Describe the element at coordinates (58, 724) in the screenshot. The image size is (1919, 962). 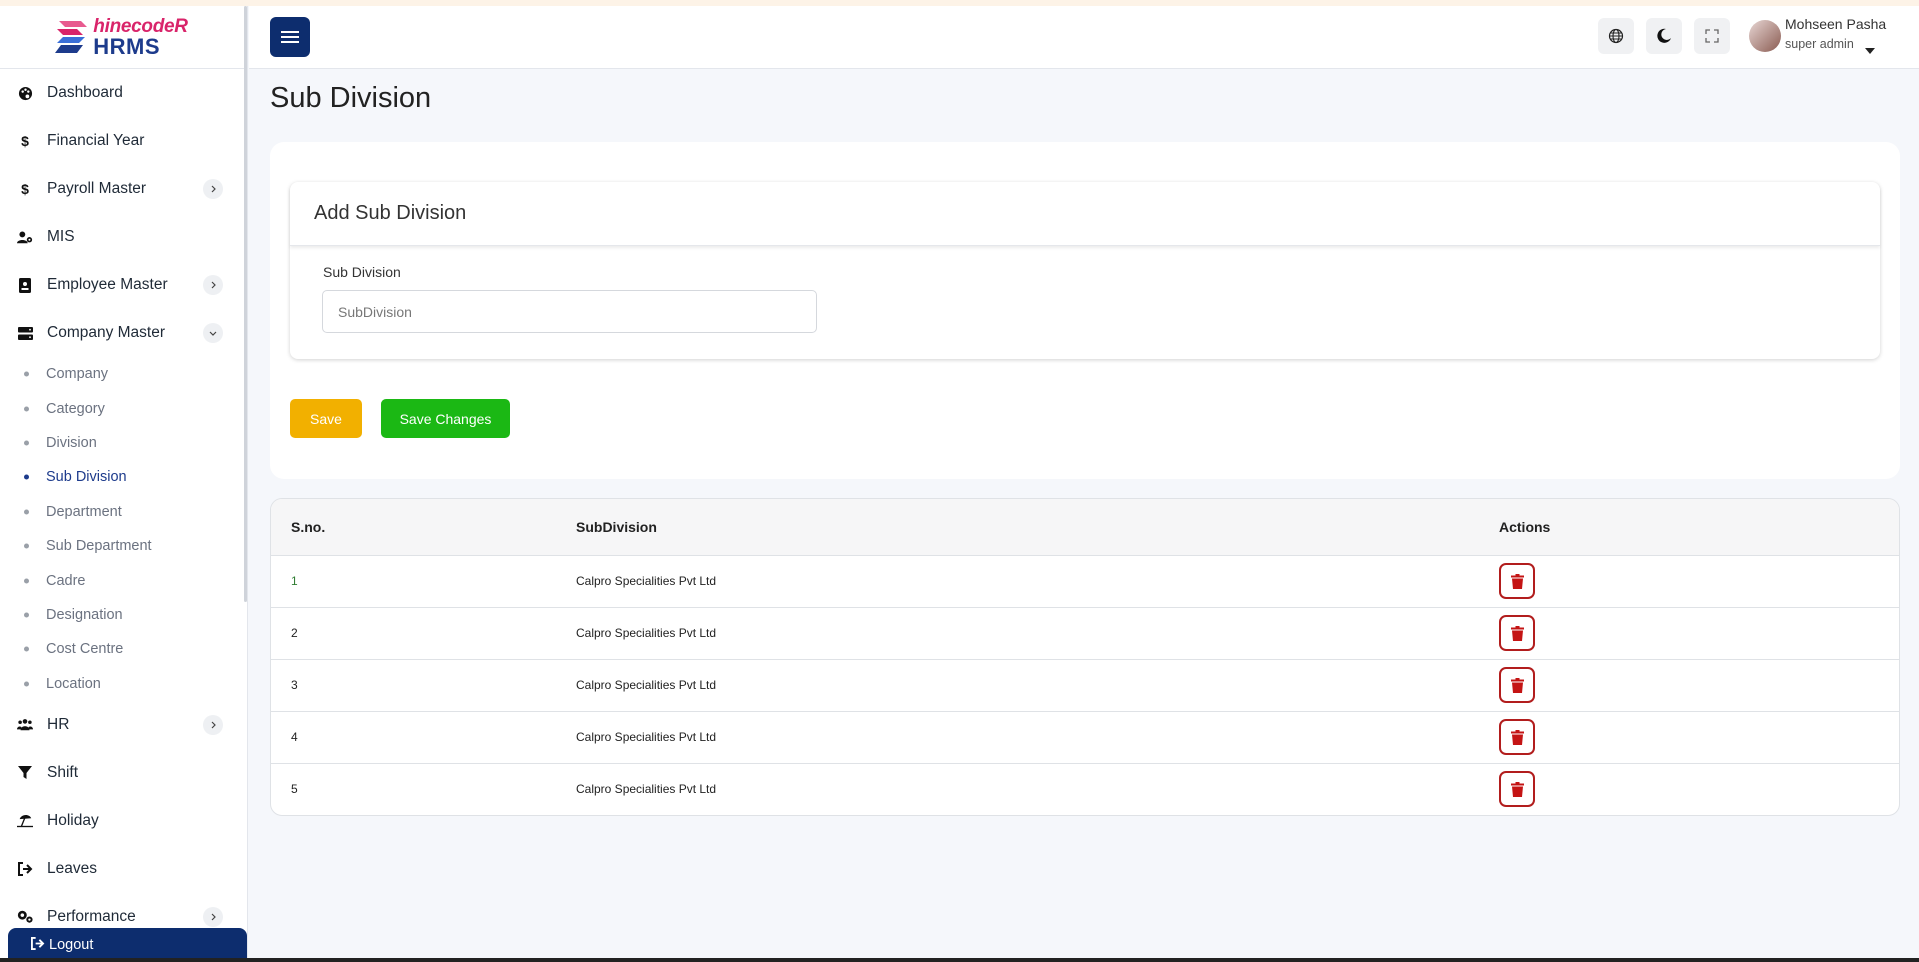
I see `sidebar-item-label: HR` at that location.